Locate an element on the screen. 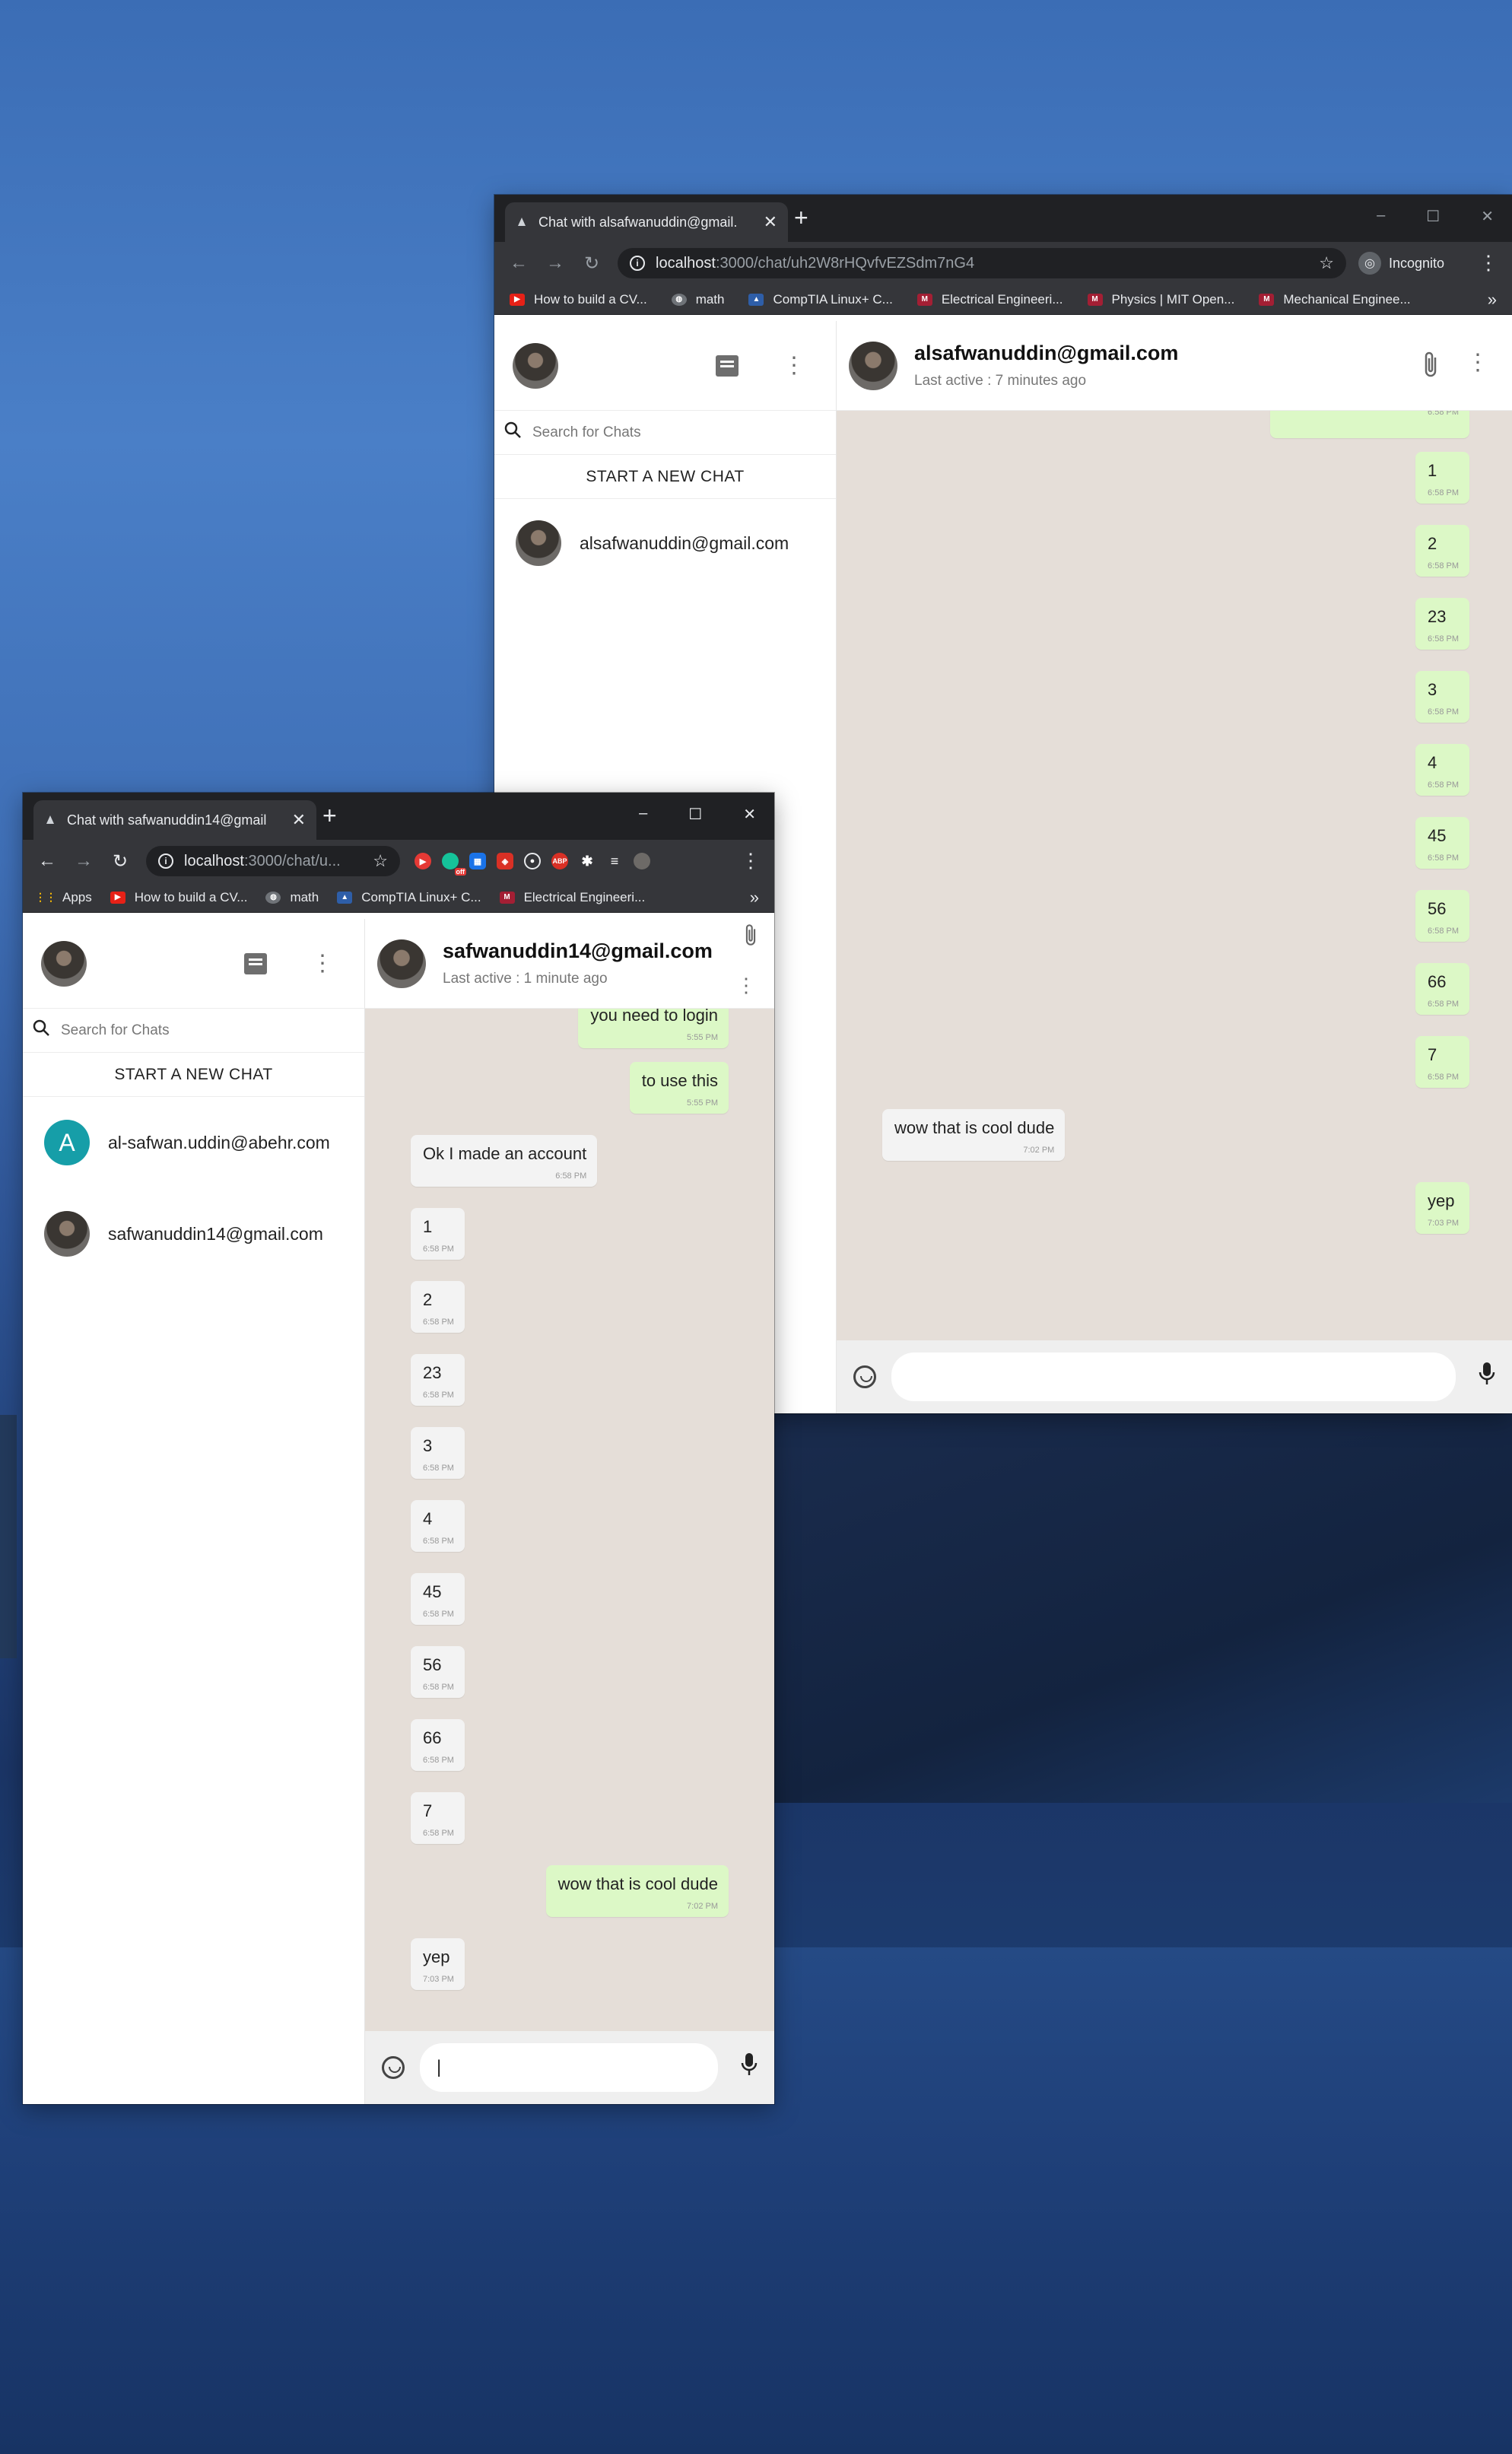  red-extension-icon: ◈ is located at coordinates (505, 861).